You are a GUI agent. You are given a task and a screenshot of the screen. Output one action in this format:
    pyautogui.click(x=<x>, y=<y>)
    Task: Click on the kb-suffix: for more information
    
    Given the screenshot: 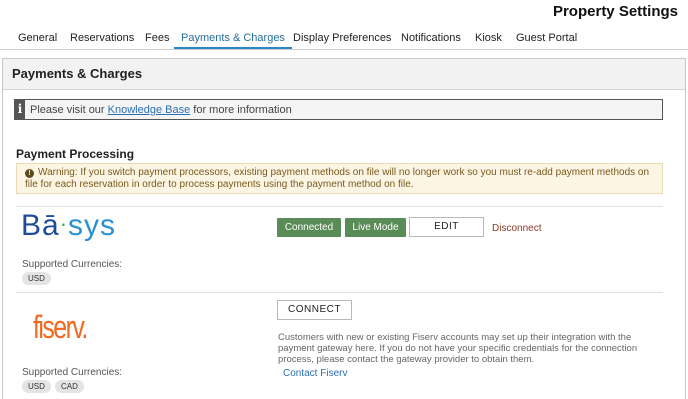 What is the action you would take?
    pyautogui.click(x=241, y=109)
    